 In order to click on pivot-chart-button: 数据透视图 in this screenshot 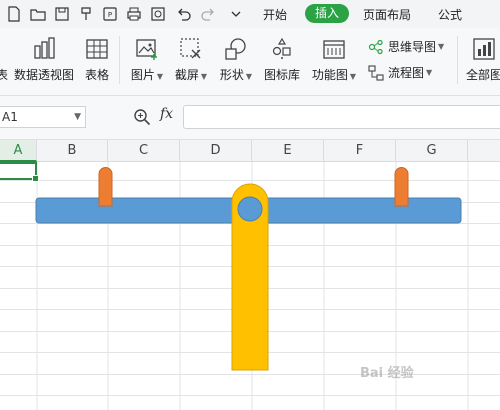, I will do `click(44, 59)`.